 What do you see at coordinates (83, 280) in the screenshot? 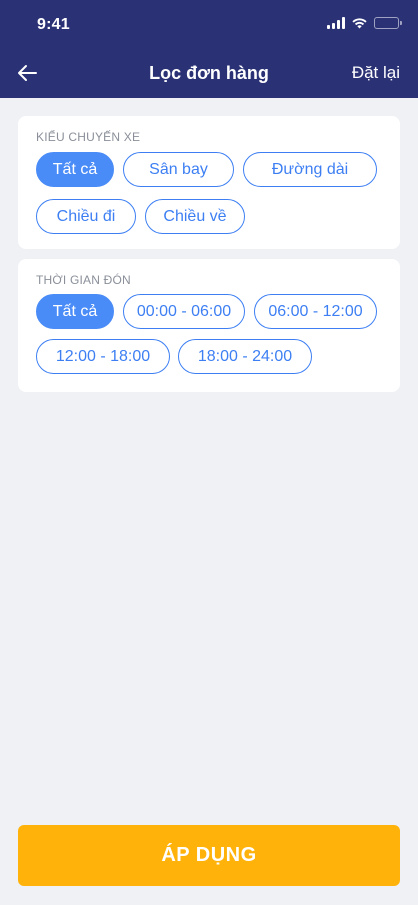
I see `pickup-time-label: THỜI GIAN ĐÓN` at bounding box center [83, 280].